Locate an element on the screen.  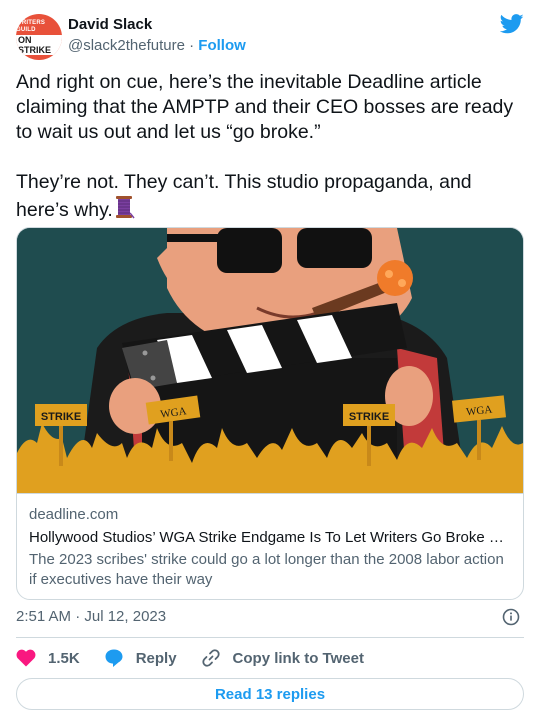
timestamp-link: 2:51 AM · Jul 12, 2023 is located at coordinates (91, 616).